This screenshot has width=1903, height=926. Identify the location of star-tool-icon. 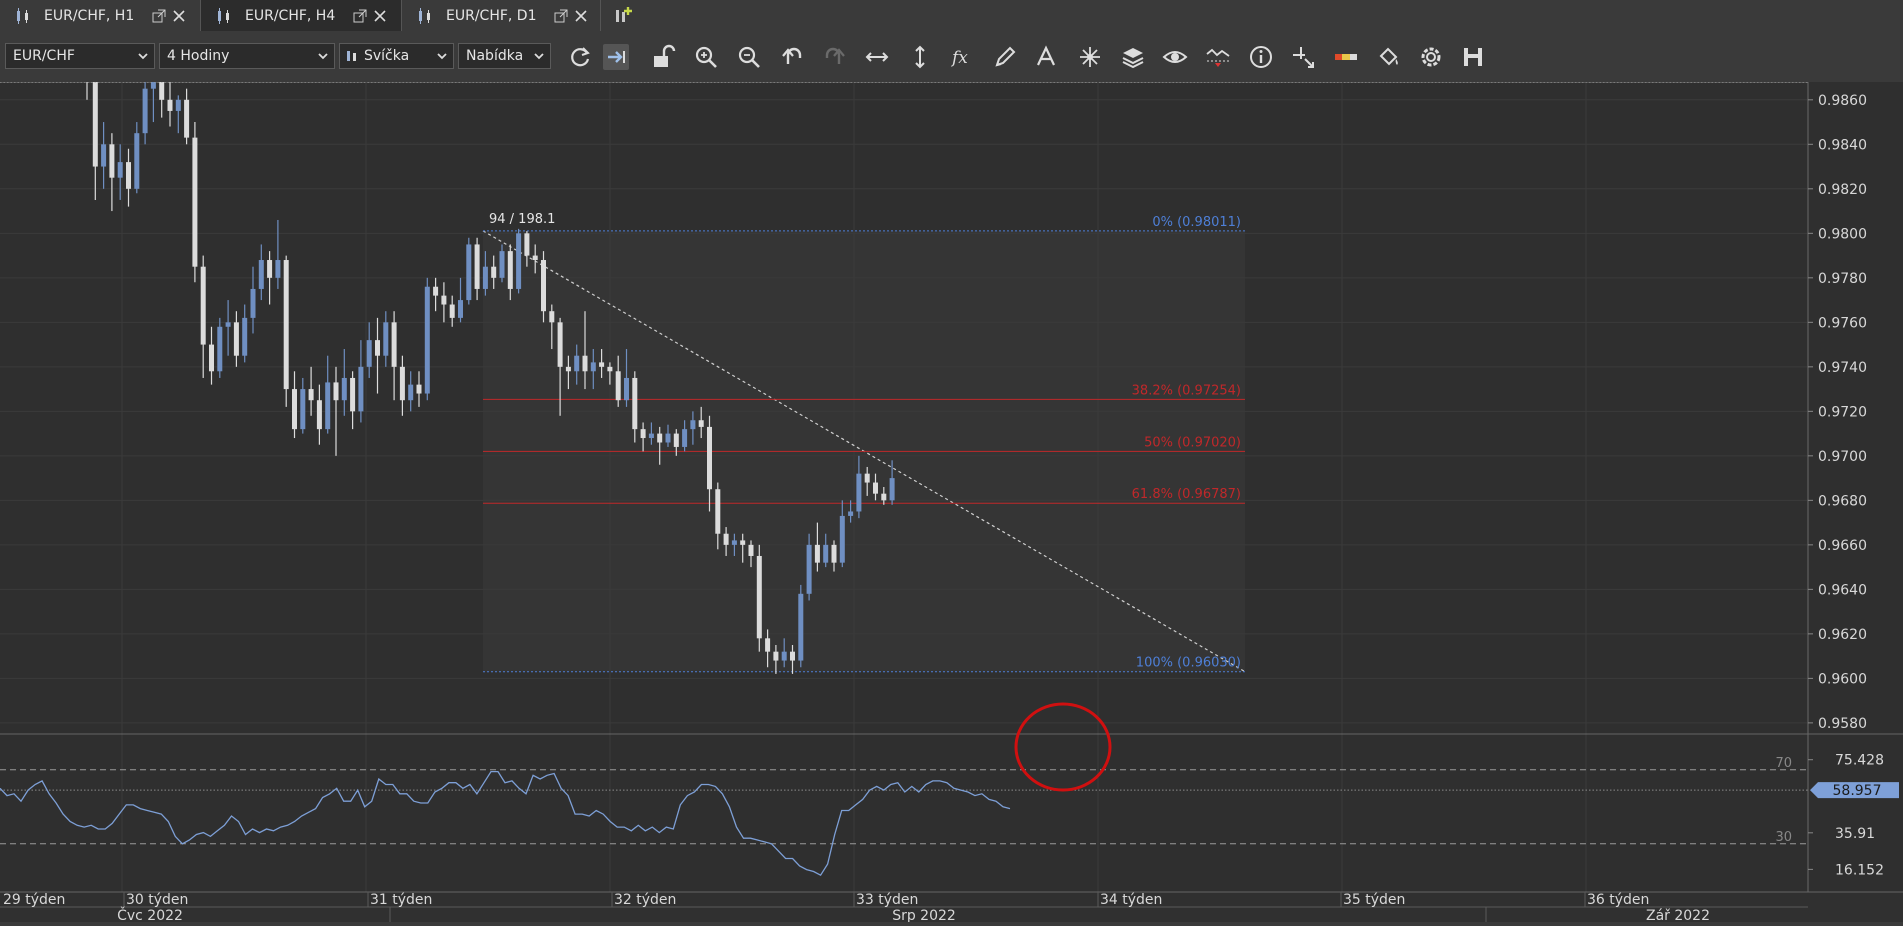
(1090, 57).